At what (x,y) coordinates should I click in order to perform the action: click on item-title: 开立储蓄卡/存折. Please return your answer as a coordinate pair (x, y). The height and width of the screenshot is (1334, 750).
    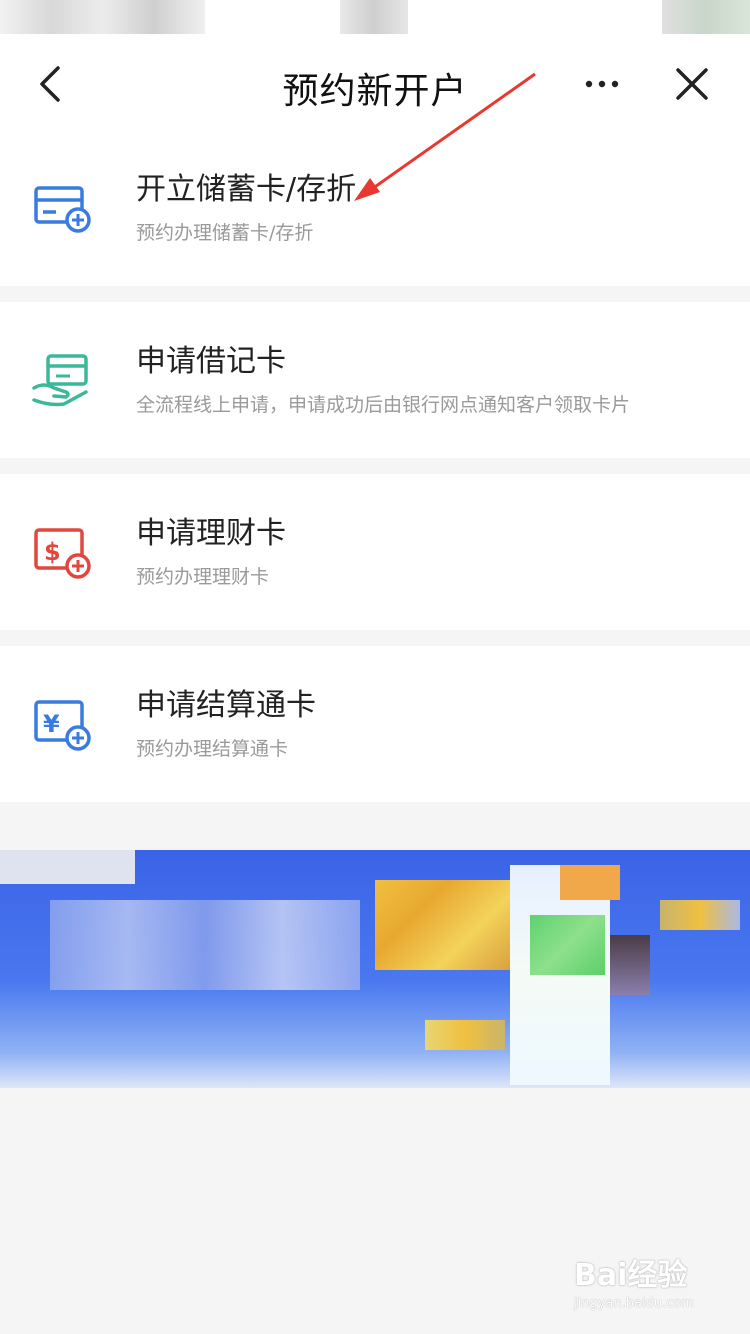
    Looking at the image, I should click on (246, 189).